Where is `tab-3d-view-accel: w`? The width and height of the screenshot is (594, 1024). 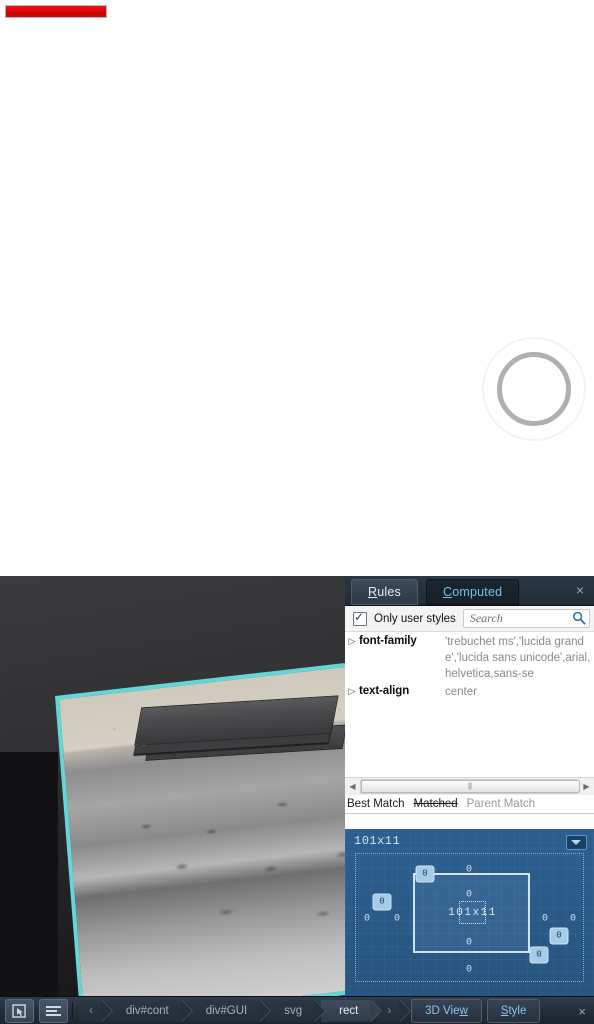 tab-3d-view-accel: w is located at coordinates (463, 1011).